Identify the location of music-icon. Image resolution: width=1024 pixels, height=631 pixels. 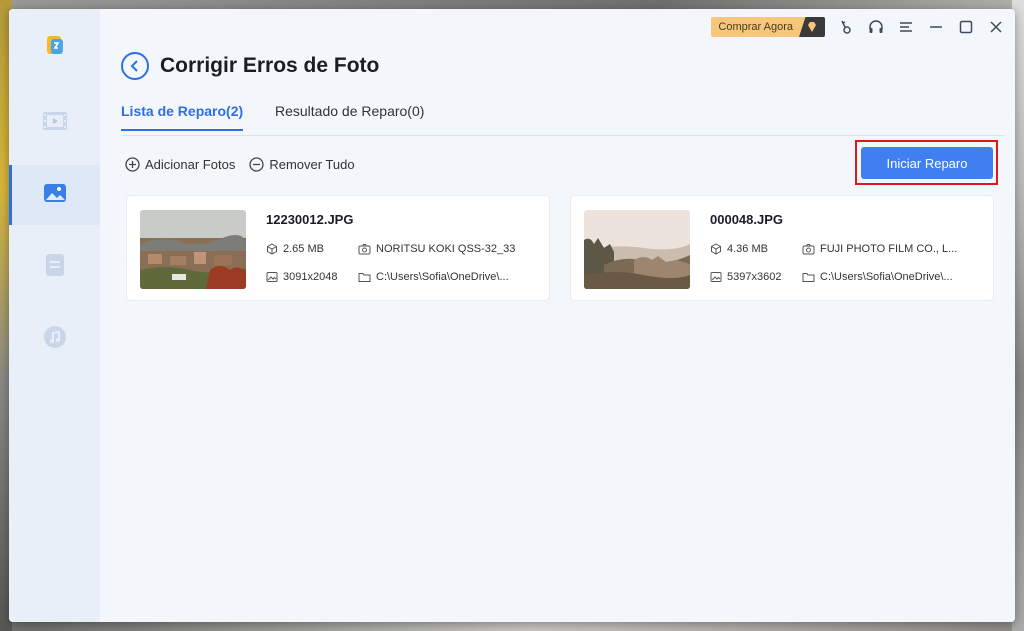
(55, 339).